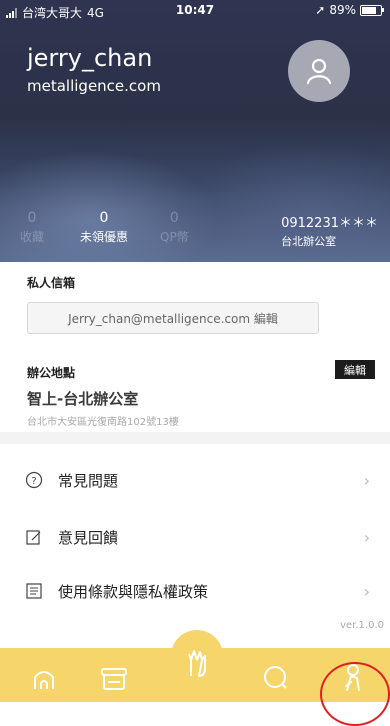  I want to click on stat-favorites: 0 收藏, so click(32, 227).